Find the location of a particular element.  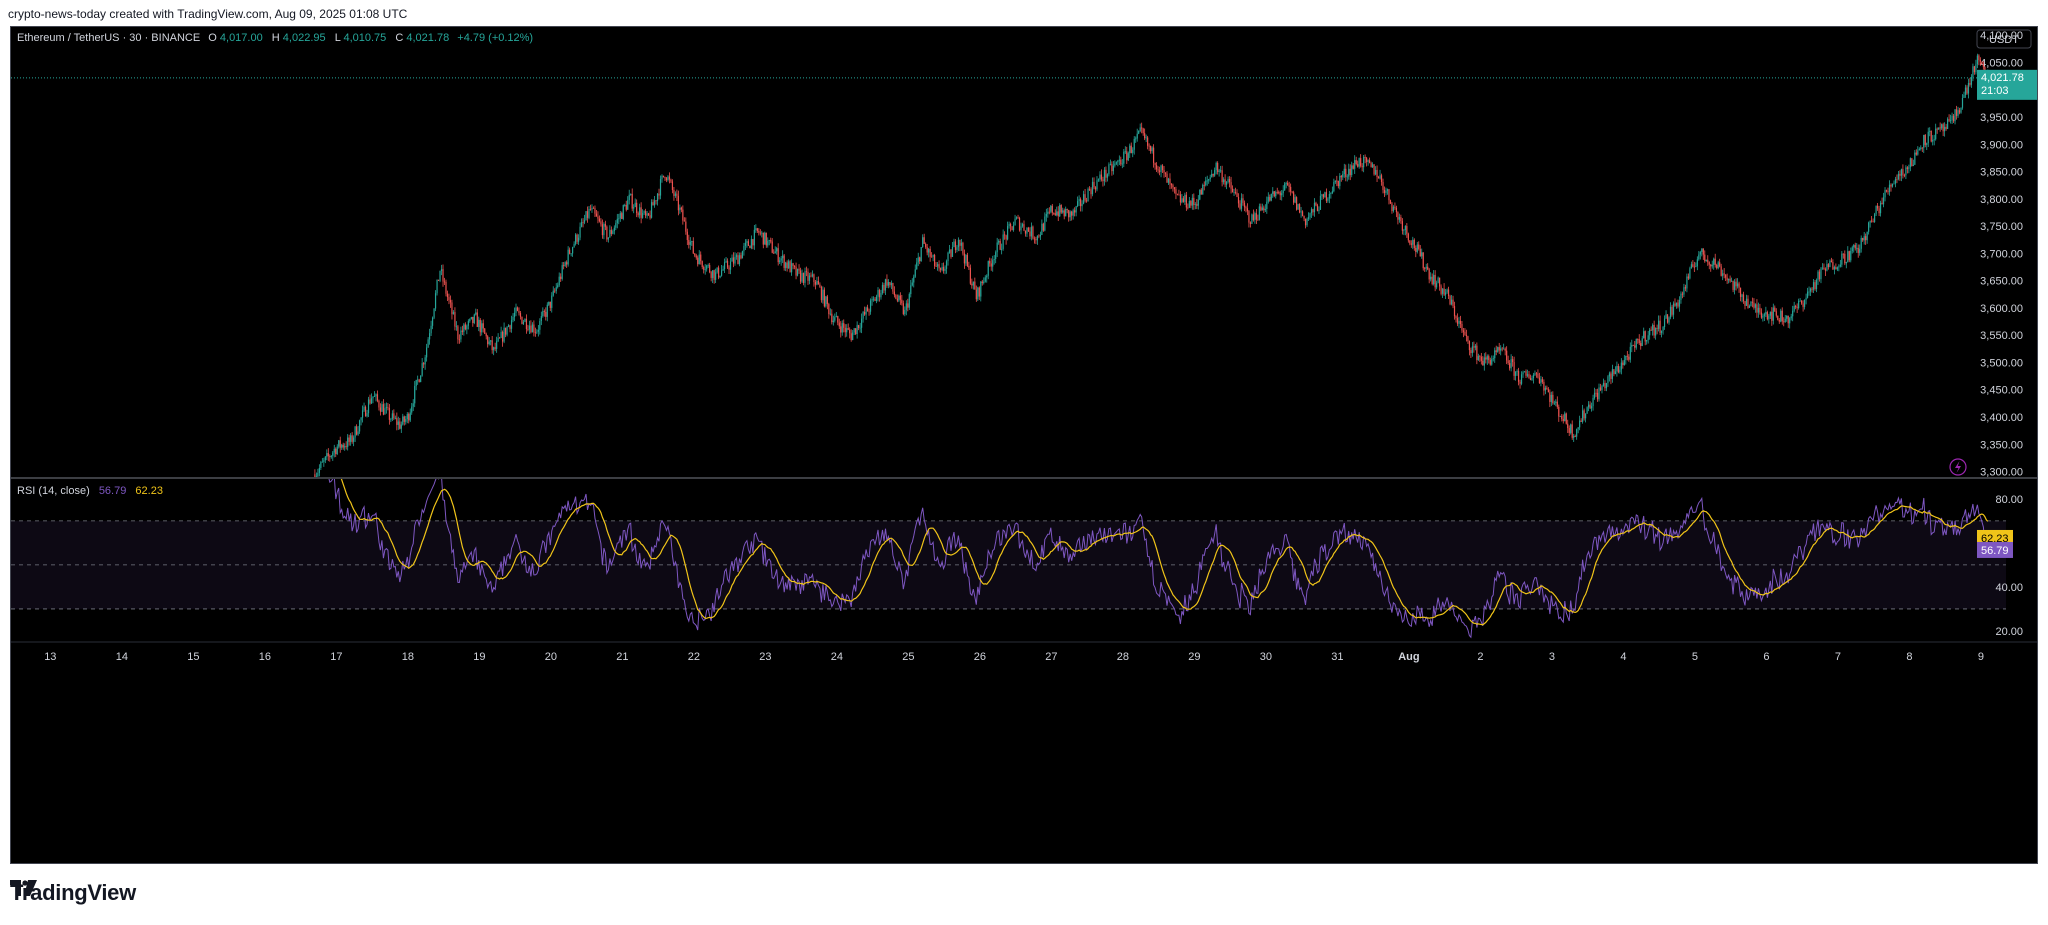

rsi-value-tag: 56.79 is located at coordinates (1995, 551).